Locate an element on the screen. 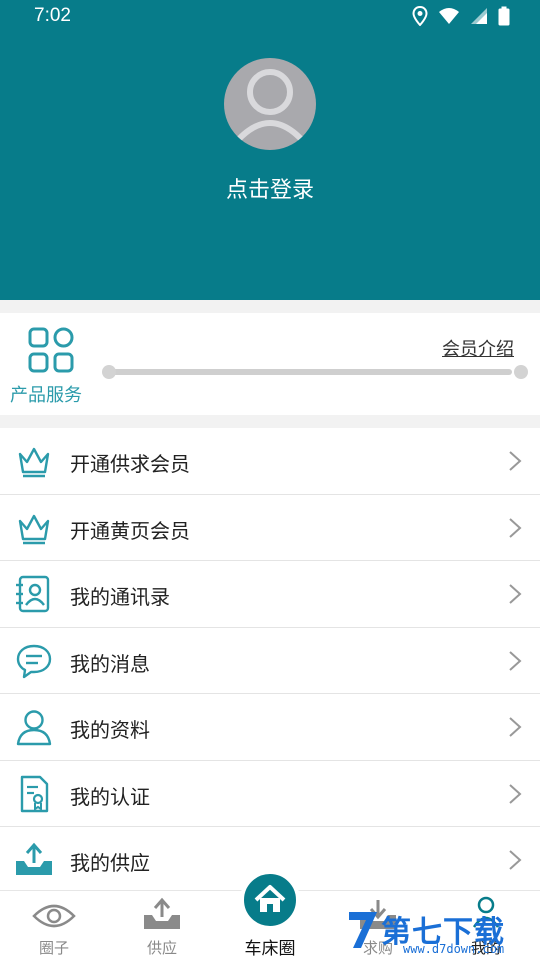 The height and width of the screenshot is (960, 540). menu-item-yellowpage-member: 开通黄页会员 is located at coordinates (270, 527).